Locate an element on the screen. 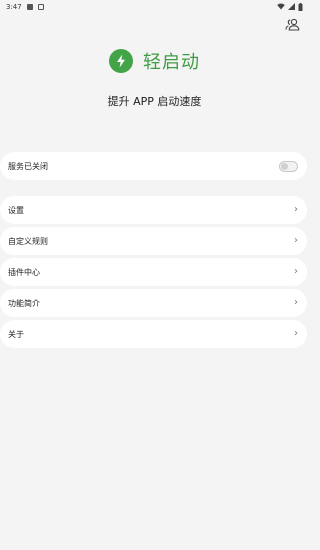  service-toggle is located at coordinates (288, 166).